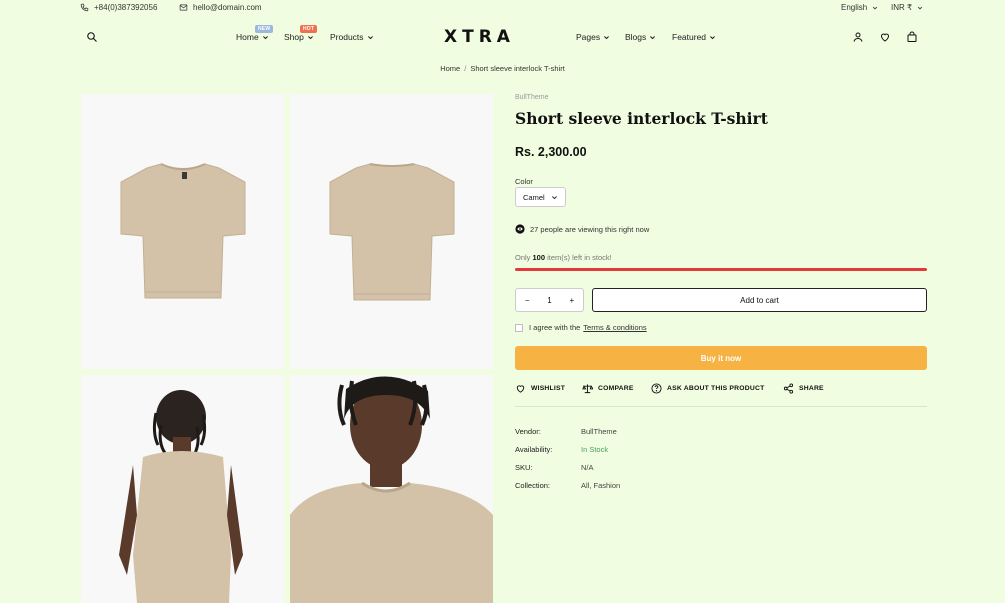 Image resolution: width=1005 pixels, height=603 pixels. What do you see at coordinates (539, 257) in the screenshot?
I see `stock-count: 100` at bounding box center [539, 257].